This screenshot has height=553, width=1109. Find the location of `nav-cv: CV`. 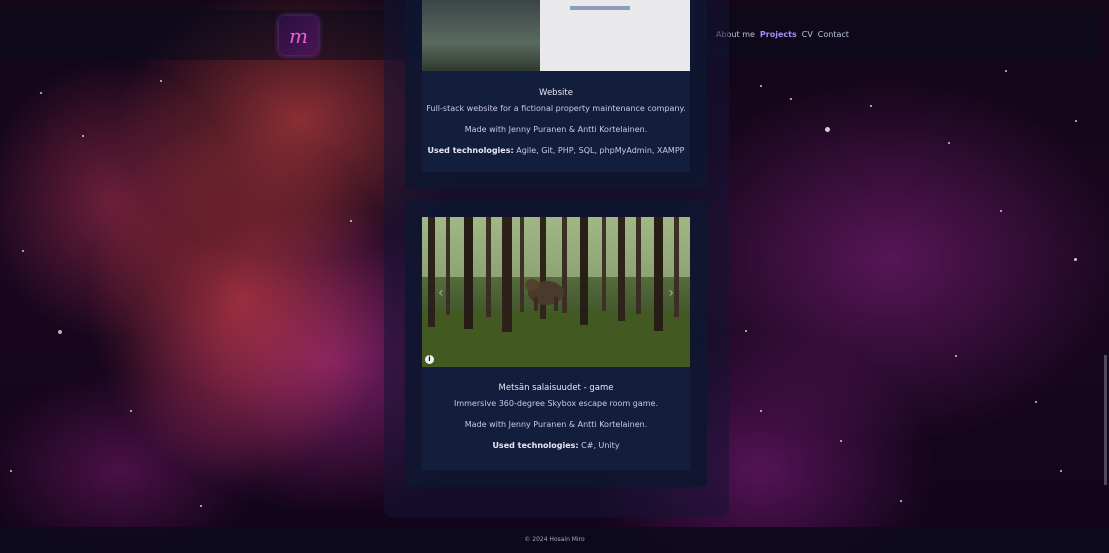

nav-cv: CV is located at coordinates (807, 34).